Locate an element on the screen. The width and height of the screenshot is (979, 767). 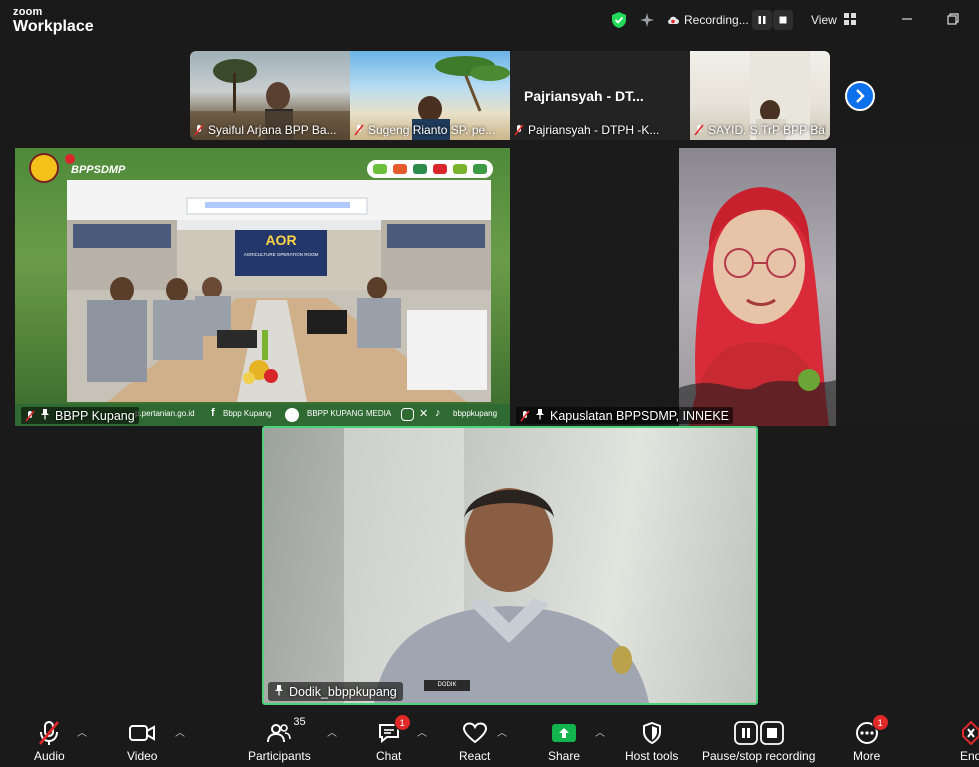
chat-button: 1 Chat is located at coordinates (393, 738).